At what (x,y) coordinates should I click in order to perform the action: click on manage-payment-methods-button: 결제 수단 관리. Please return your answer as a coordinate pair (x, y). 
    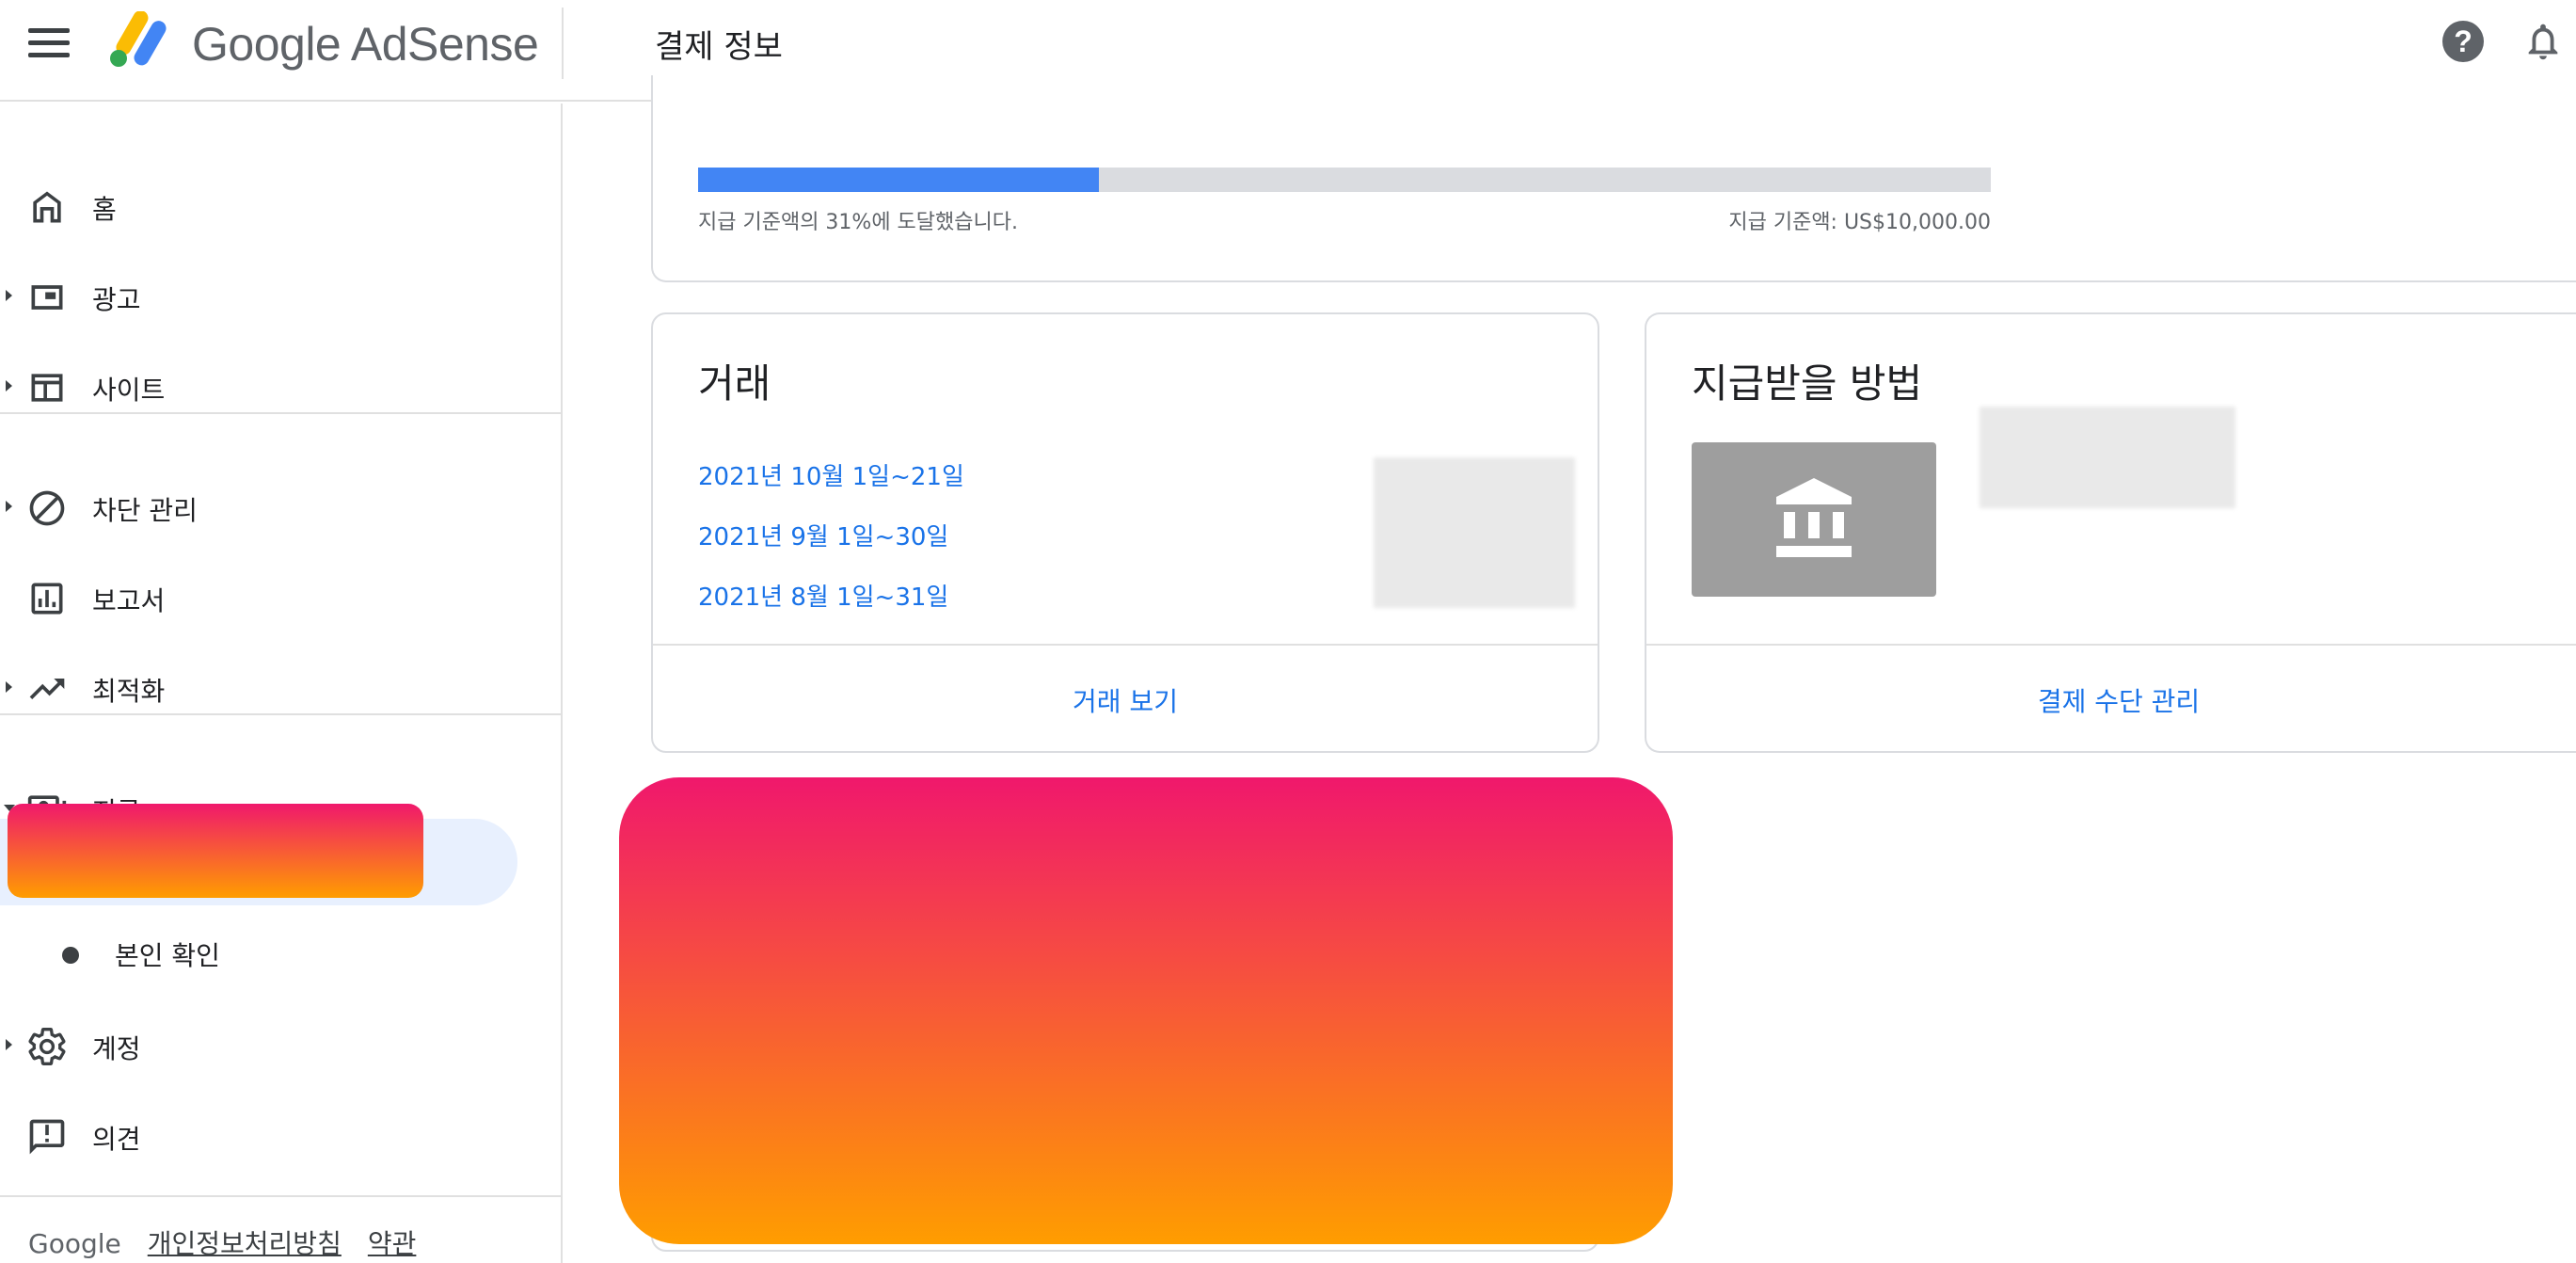
    Looking at the image, I should click on (2111, 700).